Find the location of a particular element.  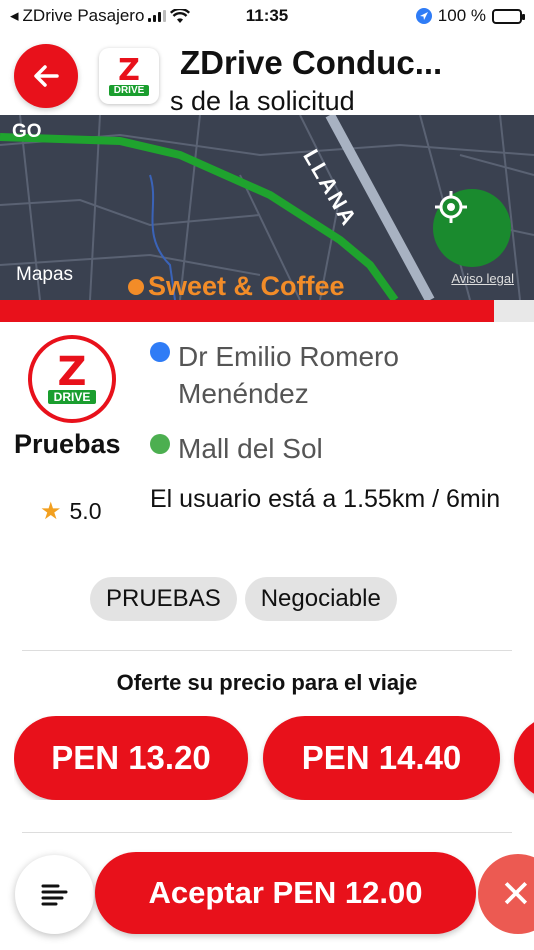

passenger-rating: ★ 5.0 is located at coordinates (71, 511).